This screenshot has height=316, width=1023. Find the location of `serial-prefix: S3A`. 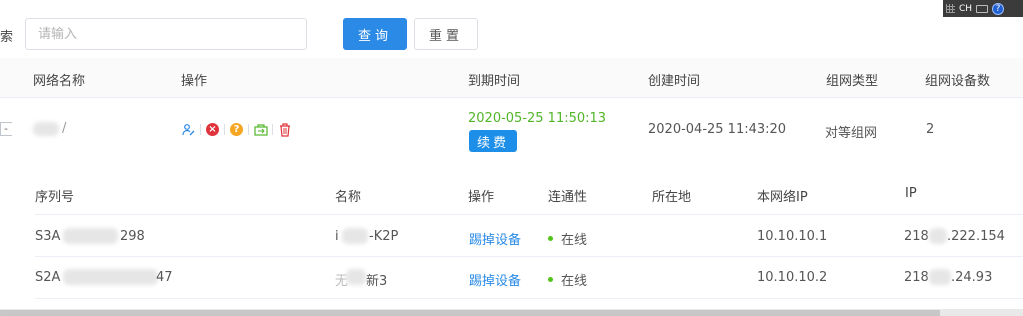

serial-prefix: S3A is located at coordinates (48, 236).